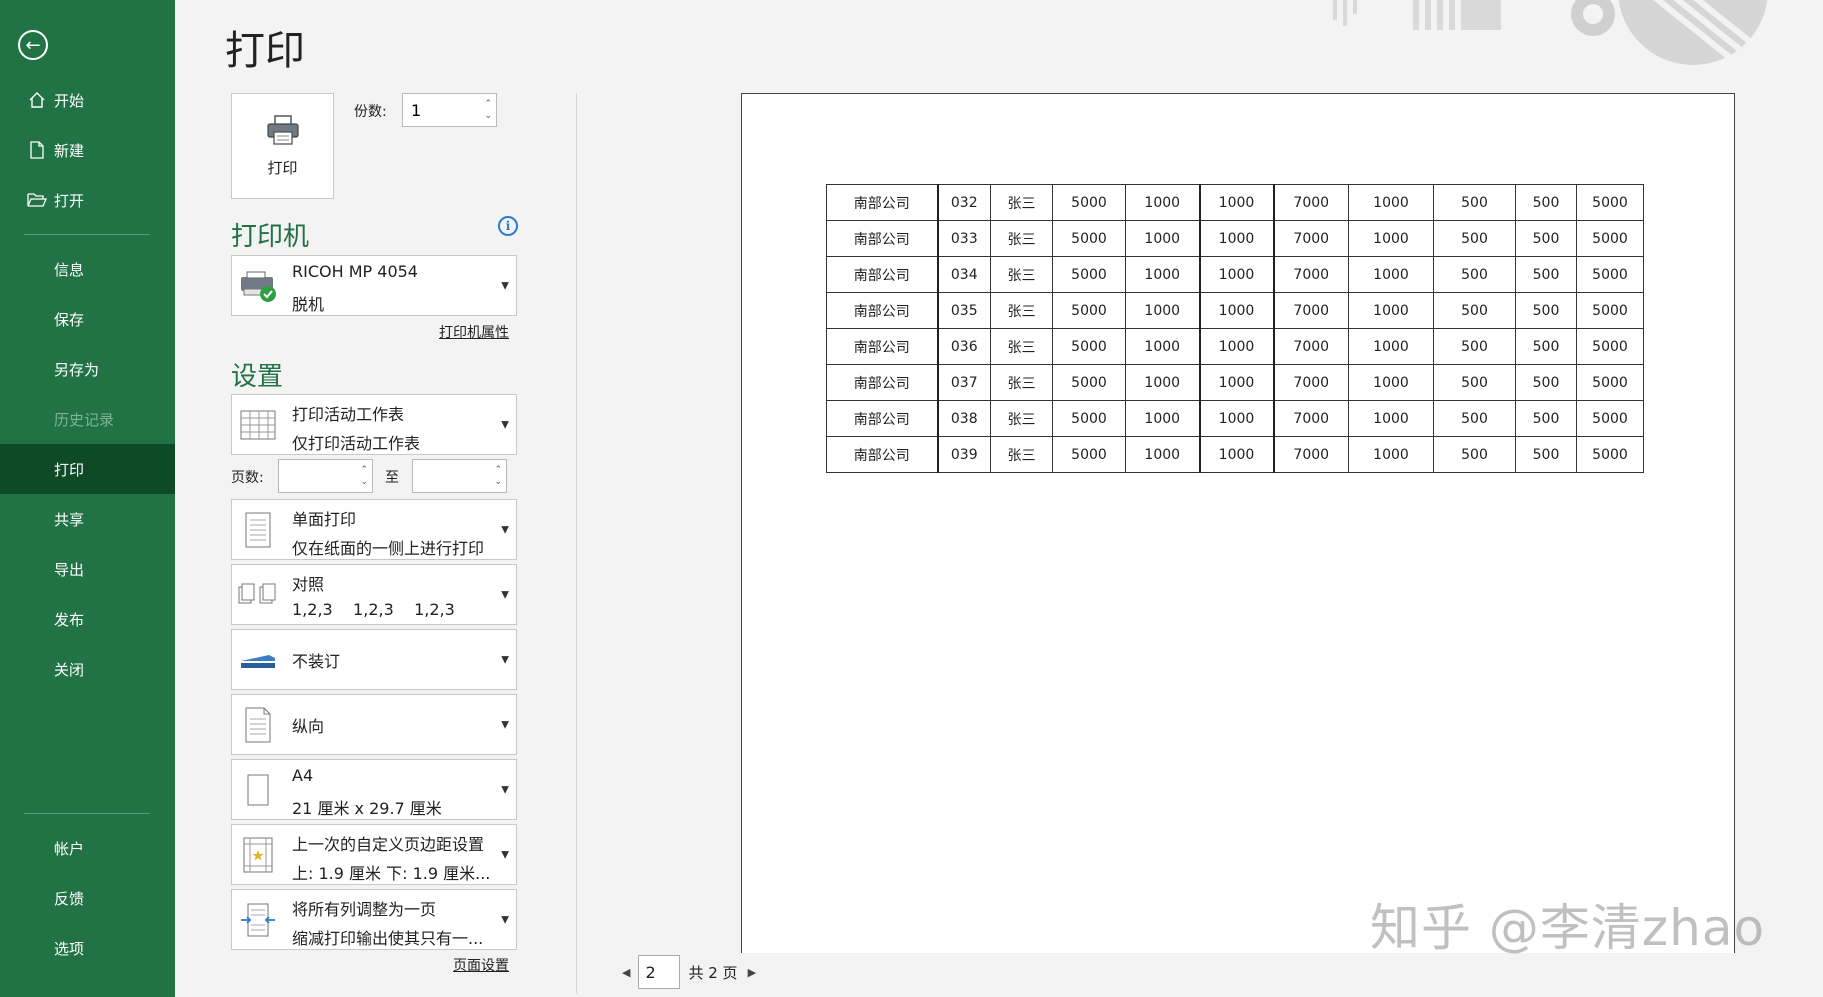 The height and width of the screenshot is (997, 1823). Describe the element at coordinates (87, 519) in the screenshot. I see `sidebar-item-share: 共享` at that location.